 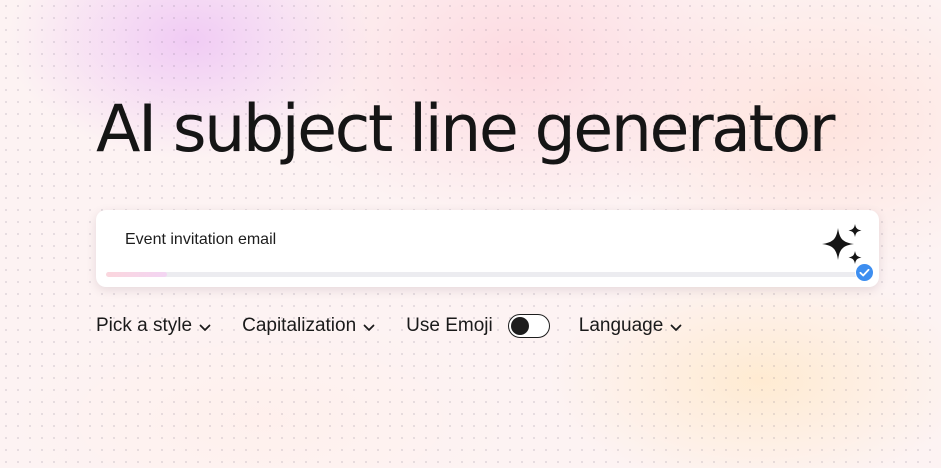 What do you see at coordinates (449, 325) in the screenshot?
I see `use-emoji-label: Use Emoji` at bounding box center [449, 325].